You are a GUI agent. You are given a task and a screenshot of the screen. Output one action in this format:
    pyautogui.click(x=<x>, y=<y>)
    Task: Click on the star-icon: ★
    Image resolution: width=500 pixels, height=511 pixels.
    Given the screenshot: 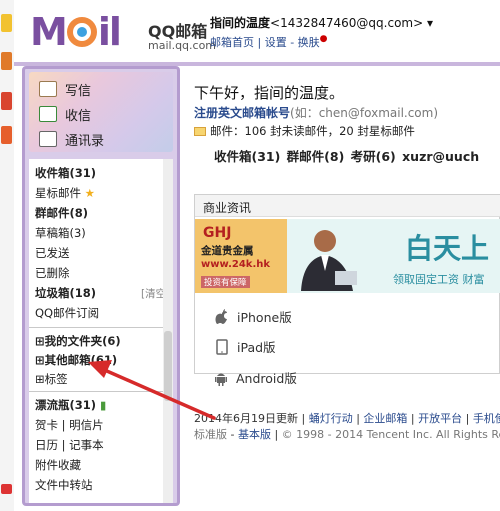 What is the action you would take?
    pyautogui.click(x=89, y=193)
    